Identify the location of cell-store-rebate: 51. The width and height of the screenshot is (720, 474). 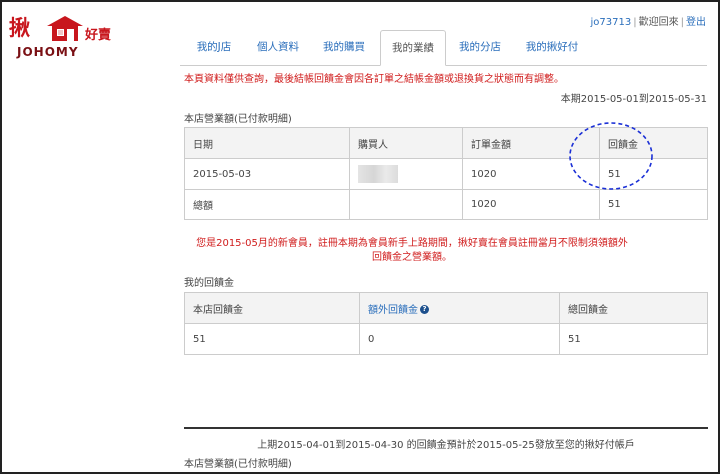
(272, 339).